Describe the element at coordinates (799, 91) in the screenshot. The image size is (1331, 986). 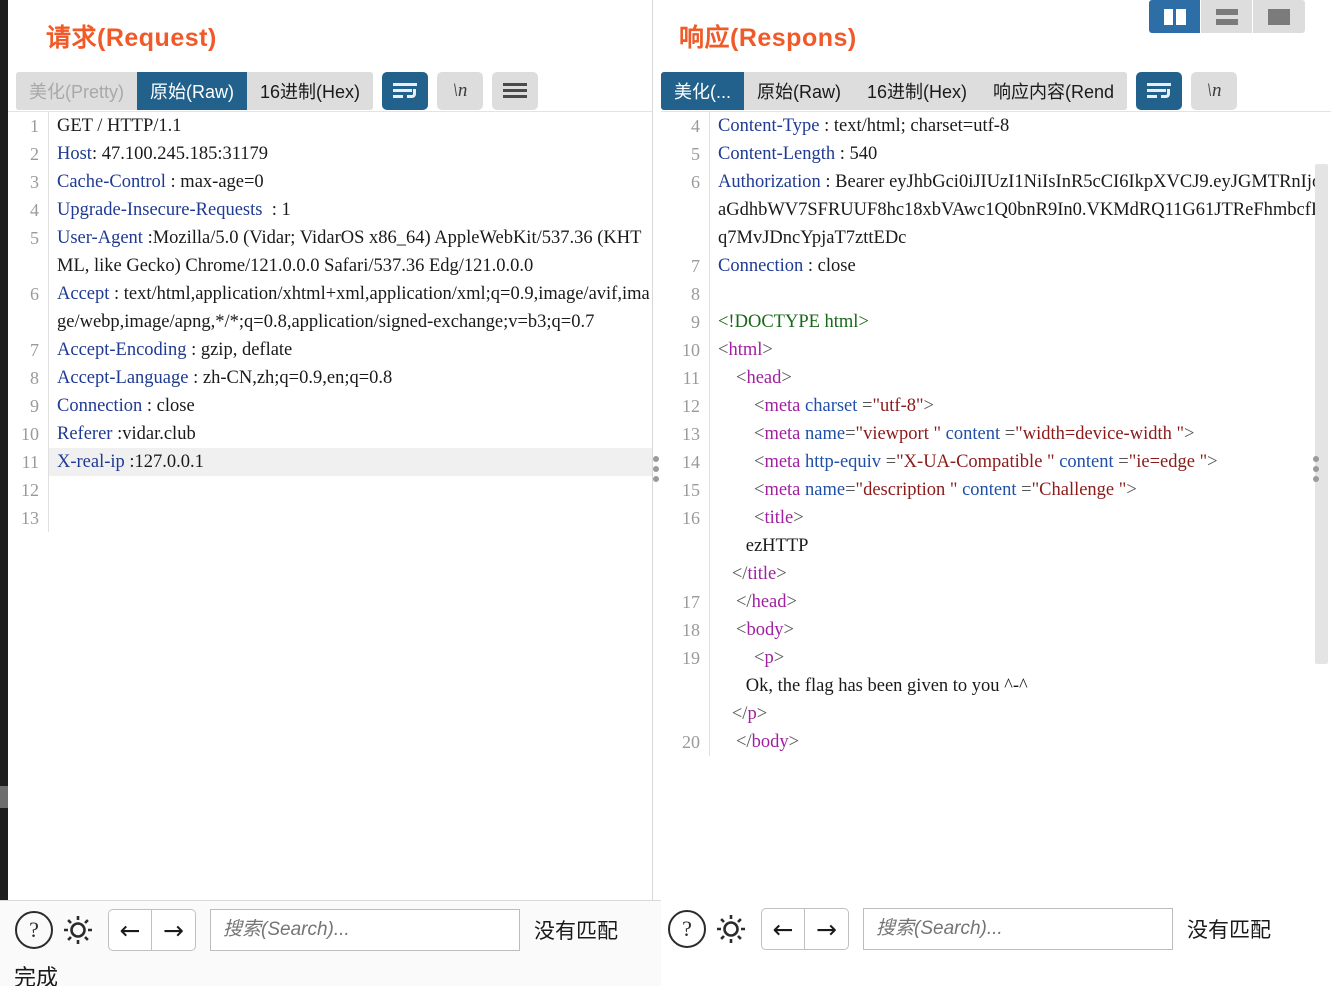
I see `response-tab-raw: 原始(Raw)` at that location.